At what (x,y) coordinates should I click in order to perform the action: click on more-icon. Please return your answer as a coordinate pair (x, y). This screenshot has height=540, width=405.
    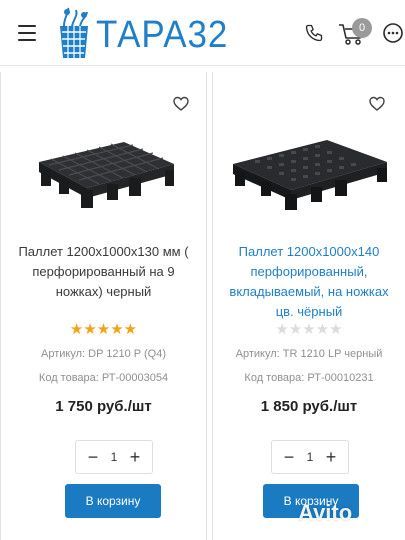
    Looking at the image, I should click on (393, 33).